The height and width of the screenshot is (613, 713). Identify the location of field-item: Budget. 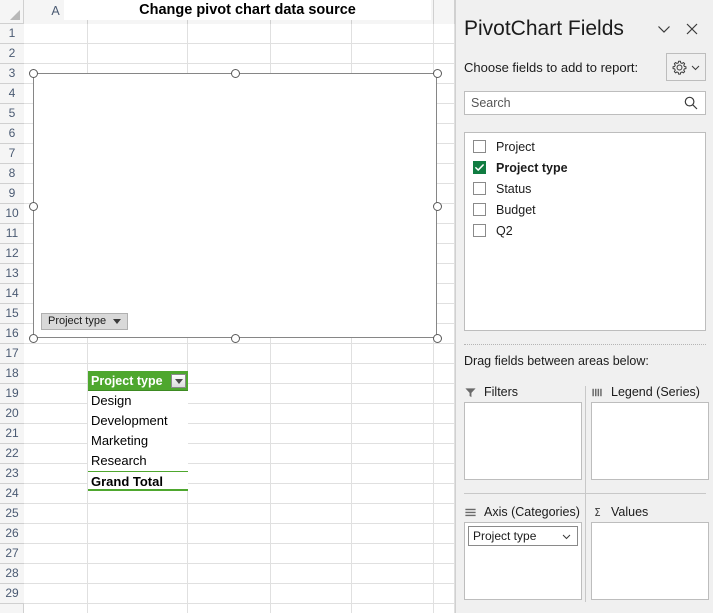
(585, 209).